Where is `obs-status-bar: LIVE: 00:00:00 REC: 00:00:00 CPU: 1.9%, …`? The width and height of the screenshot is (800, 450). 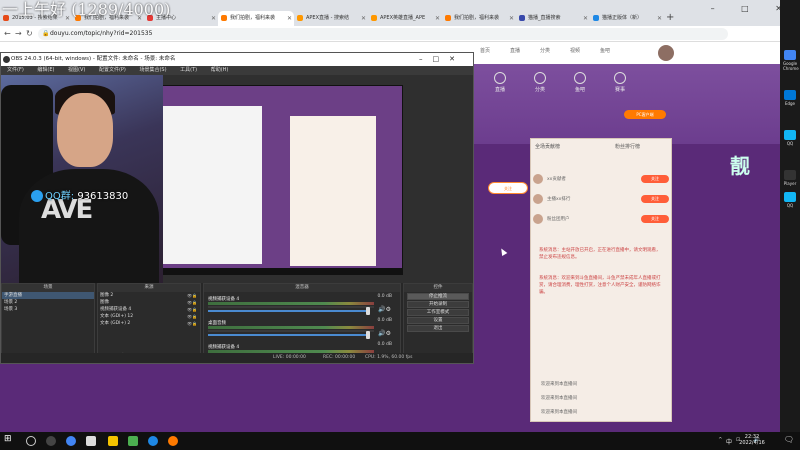 obs-status-bar: LIVE: 00:00:00 REC: 00:00:00 CPU: 1.9%, … is located at coordinates (237, 358).